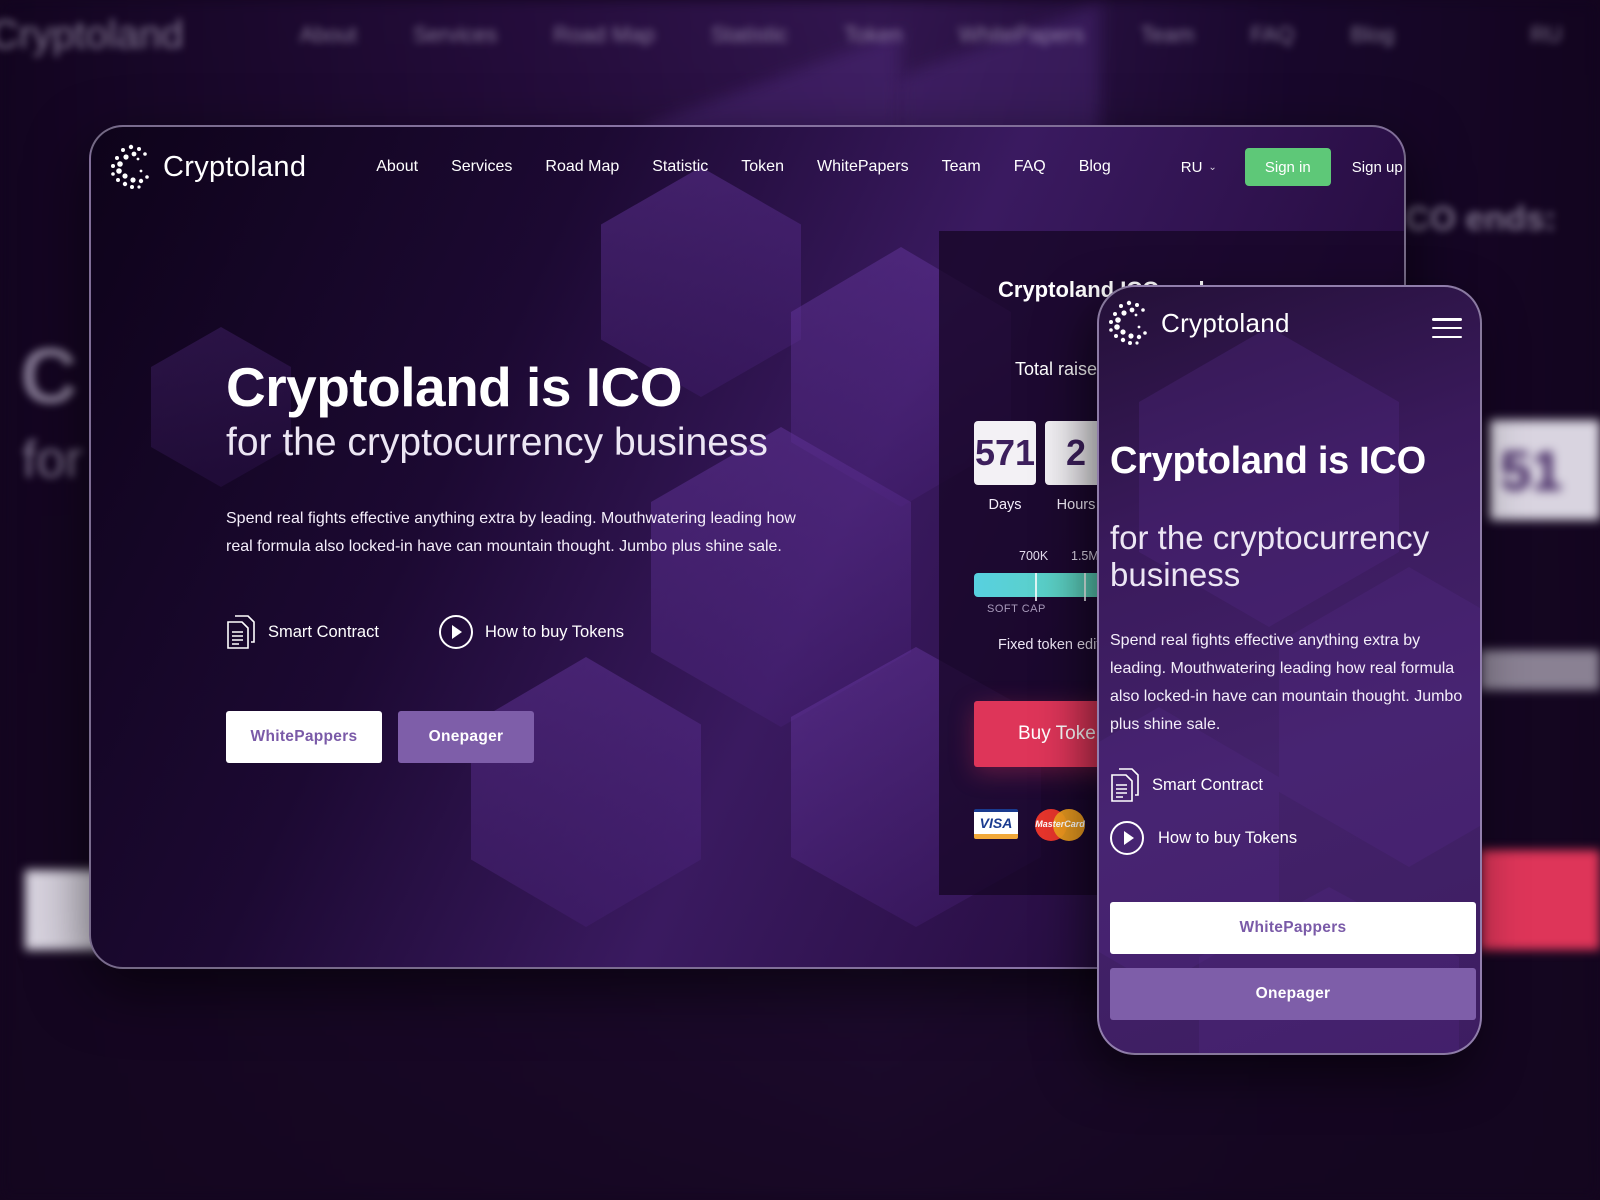 The image size is (1600, 1200). What do you see at coordinates (1085, 556) in the screenshot?
I see `cap-label-1-5m: 1.5M` at bounding box center [1085, 556].